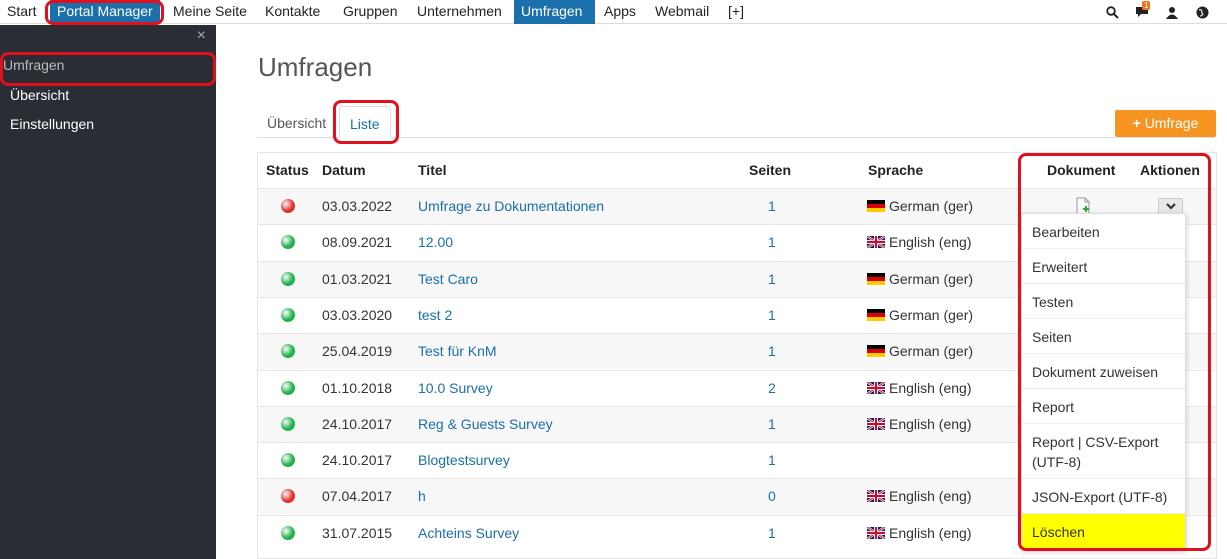 The image size is (1227, 559). Describe the element at coordinates (435, 242) in the screenshot. I see `survey-title-link: 12.00` at that location.